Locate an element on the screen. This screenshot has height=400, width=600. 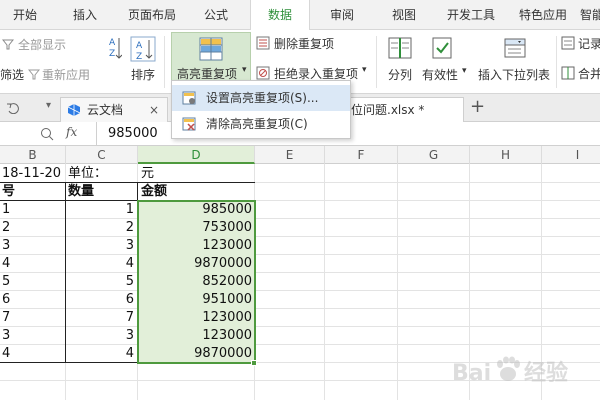
column-header-e: E is located at coordinates (290, 155).